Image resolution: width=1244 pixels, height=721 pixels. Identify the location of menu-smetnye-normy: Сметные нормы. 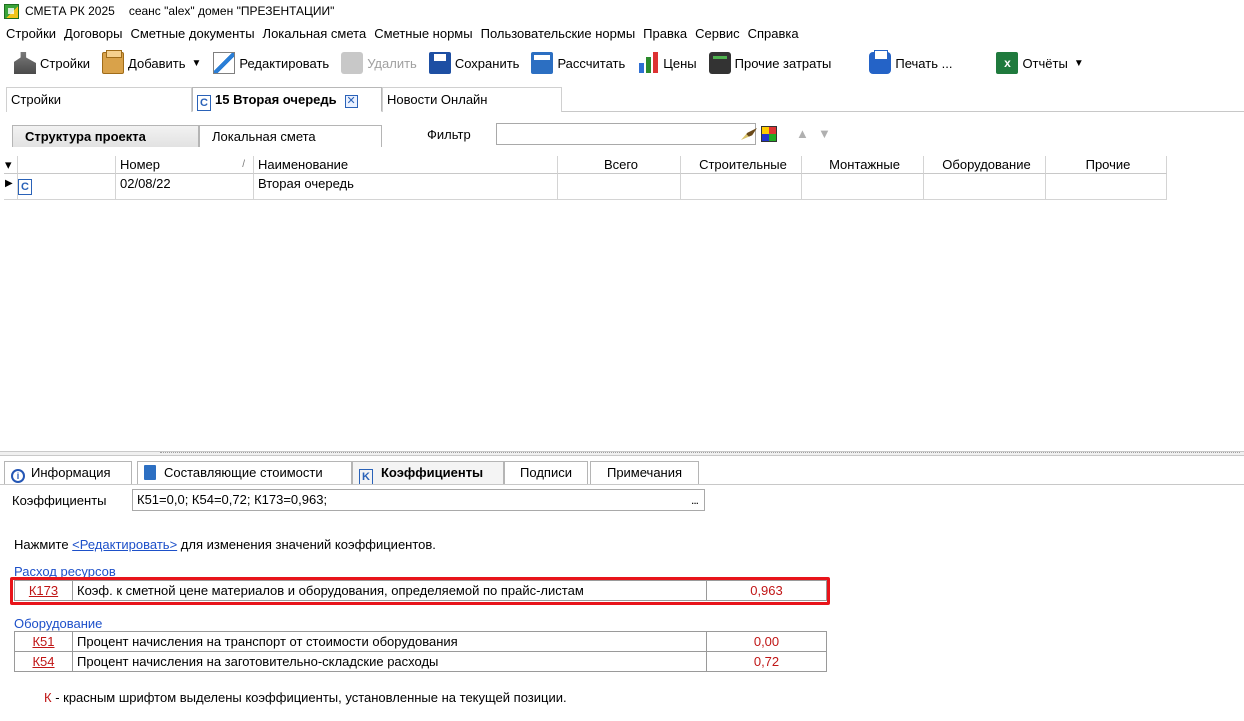
(423, 33).